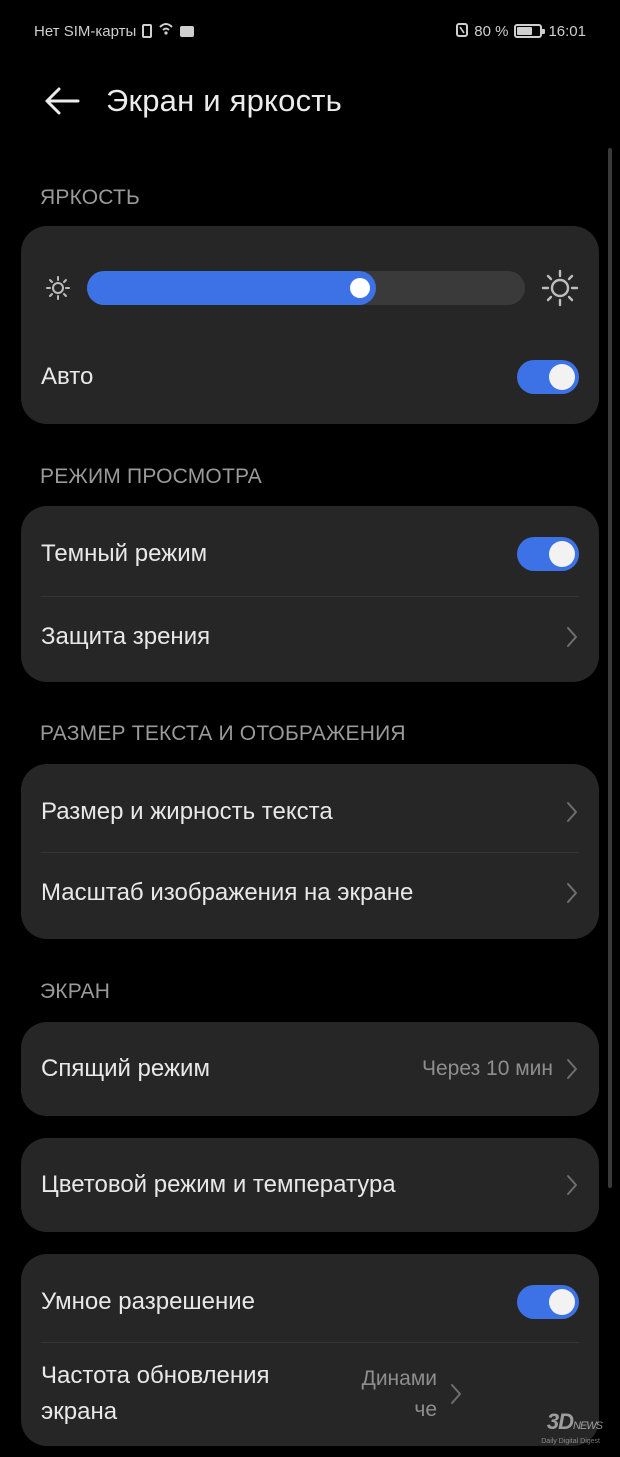 The height and width of the screenshot is (1457, 620). I want to click on refresh-rate-value: Динами че, so click(399, 1394).